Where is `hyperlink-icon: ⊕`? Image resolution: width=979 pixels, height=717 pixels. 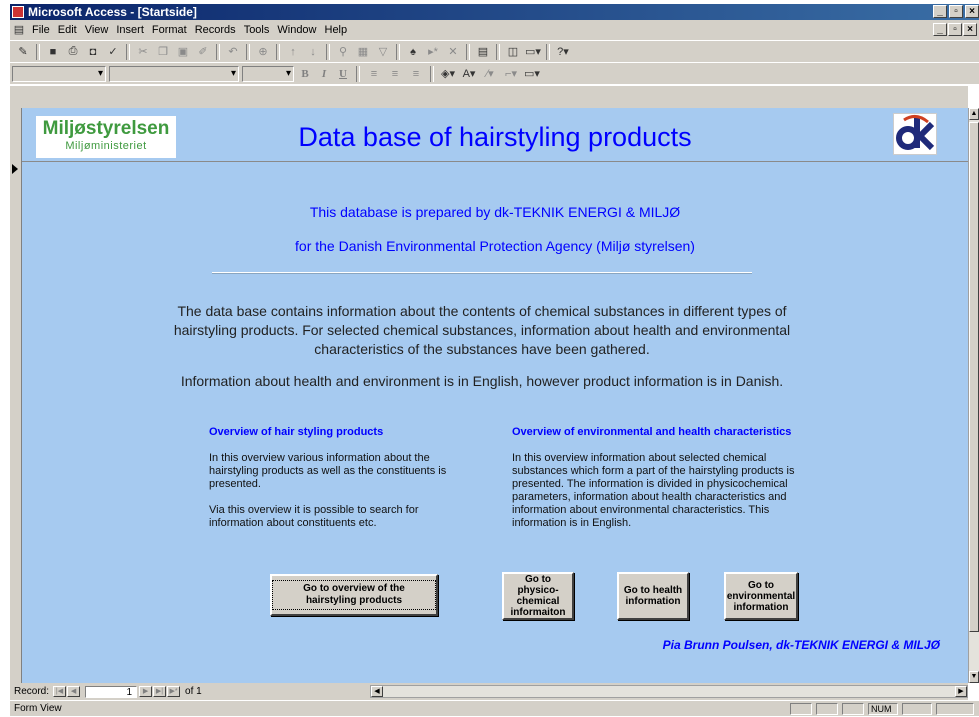 hyperlink-icon: ⊕ is located at coordinates (263, 52).